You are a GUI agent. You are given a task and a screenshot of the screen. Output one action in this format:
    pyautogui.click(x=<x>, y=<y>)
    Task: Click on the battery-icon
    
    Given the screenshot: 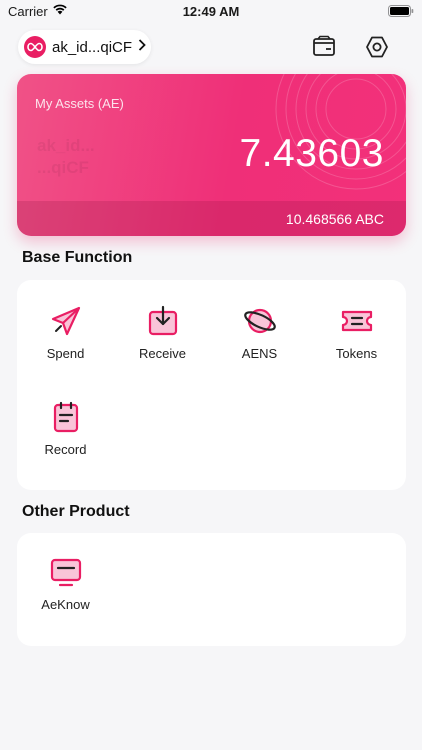 What is the action you would take?
    pyautogui.click(x=401, y=12)
    